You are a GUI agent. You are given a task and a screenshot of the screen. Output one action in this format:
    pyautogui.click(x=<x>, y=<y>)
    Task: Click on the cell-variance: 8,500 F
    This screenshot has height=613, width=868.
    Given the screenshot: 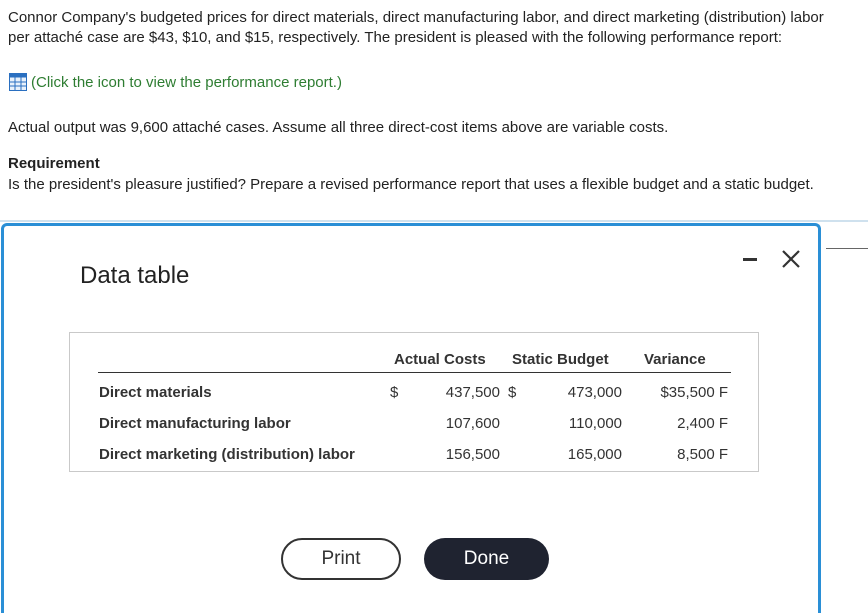 What is the action you would take?
    pyautogui.click(x=702, y=454)
    